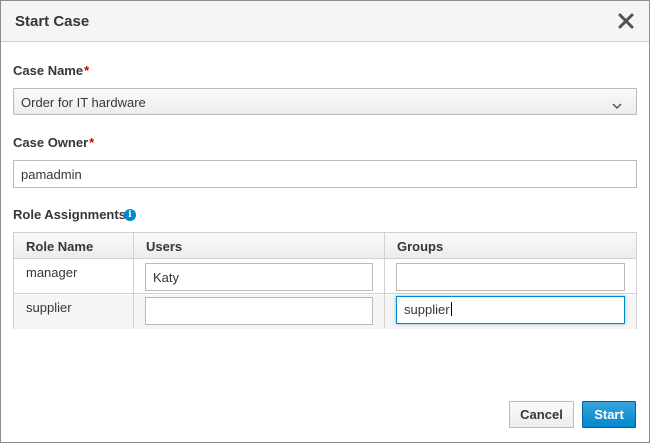 The height and width of the screenshot is (443, 650). What do you see at coordinates (427, 309) in the screenshot?
I see `groups-input-value: supplier` at bounding box center [427, 309].